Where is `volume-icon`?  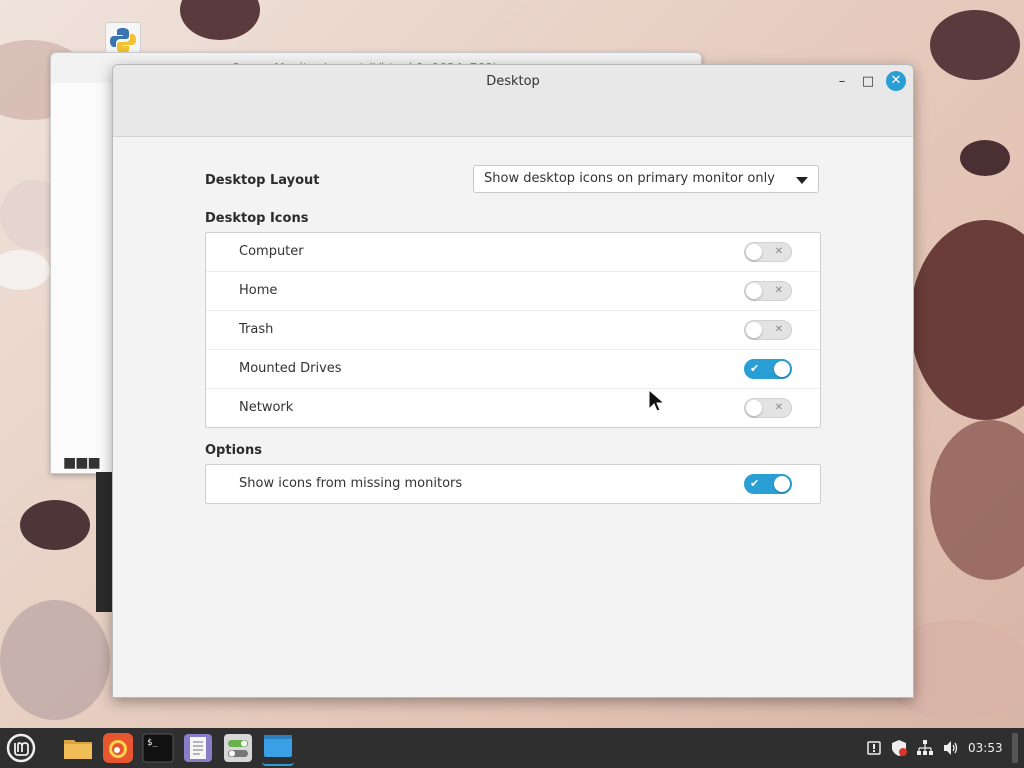 volume-icon is located at coordinates (951, 748).